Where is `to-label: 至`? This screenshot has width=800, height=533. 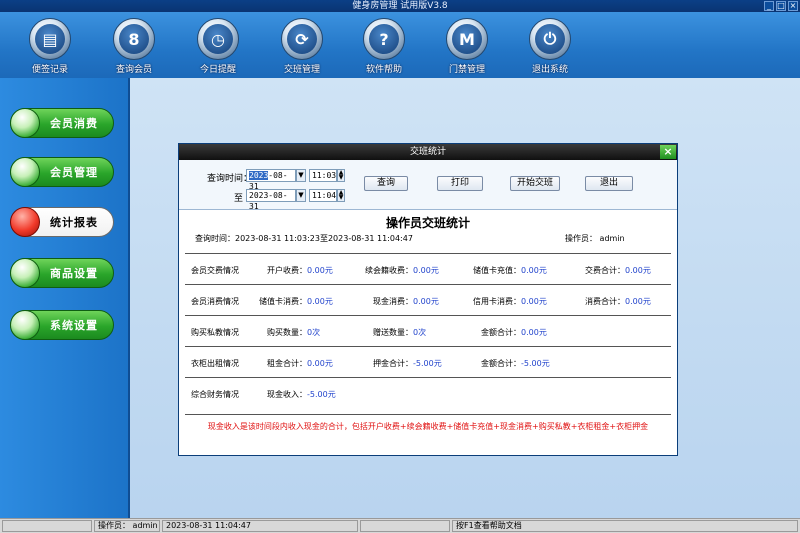
to-label: 至 is located at coordinates (239, 199).